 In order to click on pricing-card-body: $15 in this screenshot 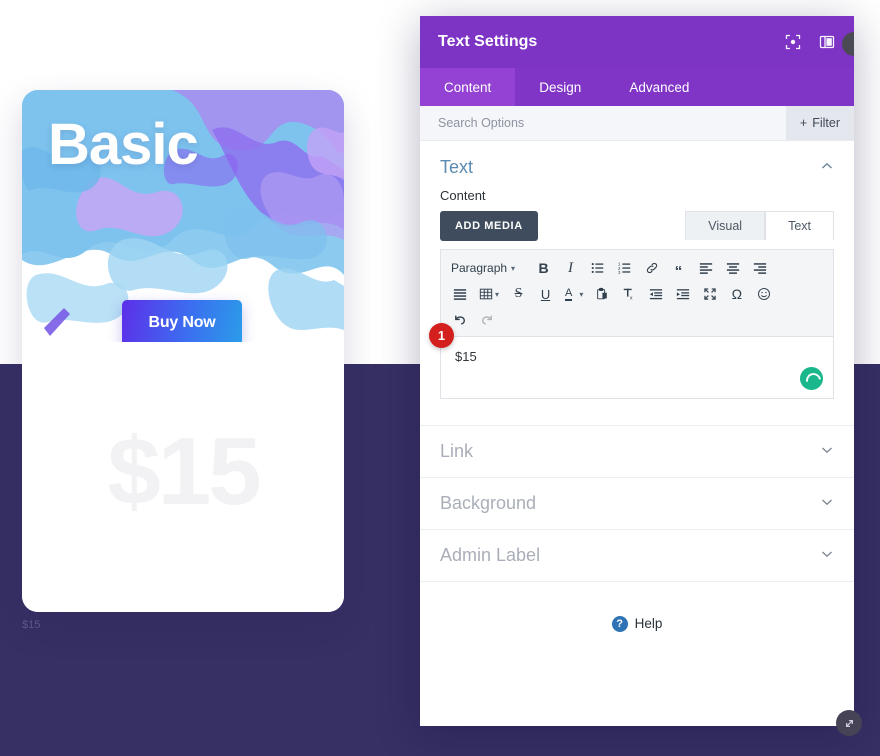, I will do `click(183, 477)`.